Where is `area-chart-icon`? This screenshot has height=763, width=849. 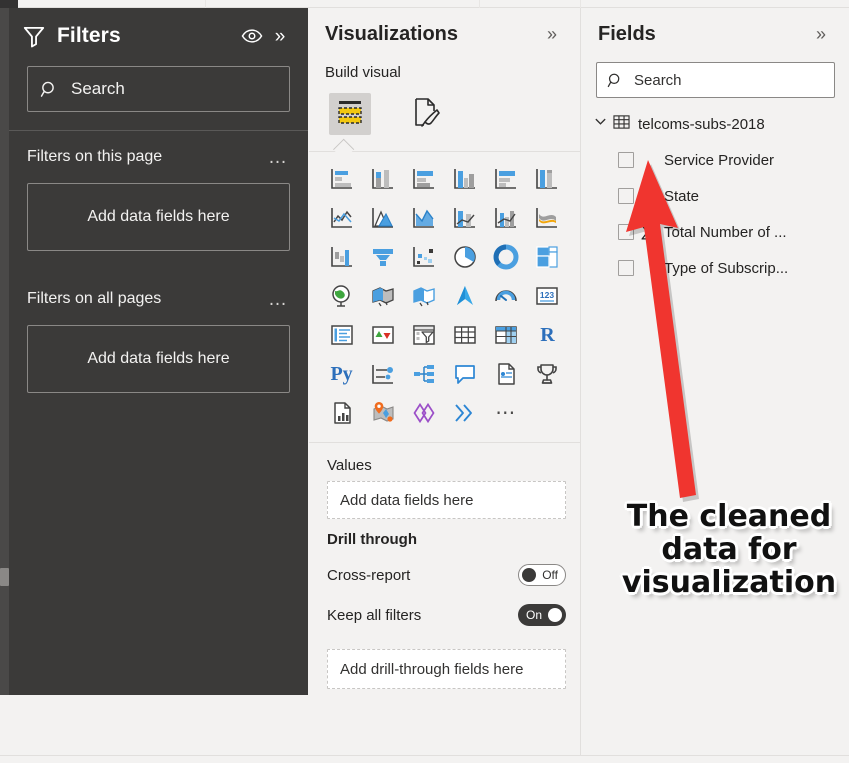
area-chart-icon is located at coordinates (382, 218).